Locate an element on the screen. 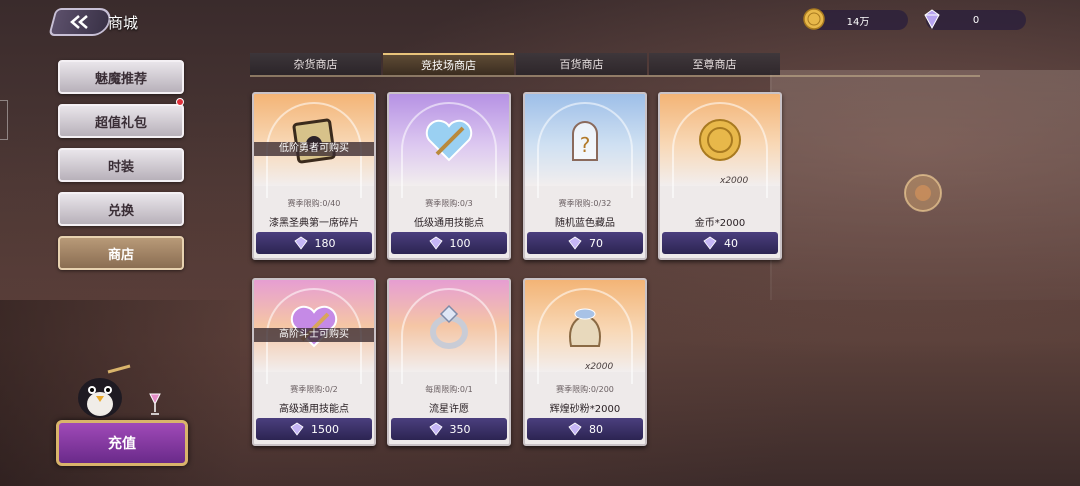 The height and width of the screenshot is (486, 1080). price-button: 350 is located at coordinates (449, 429).